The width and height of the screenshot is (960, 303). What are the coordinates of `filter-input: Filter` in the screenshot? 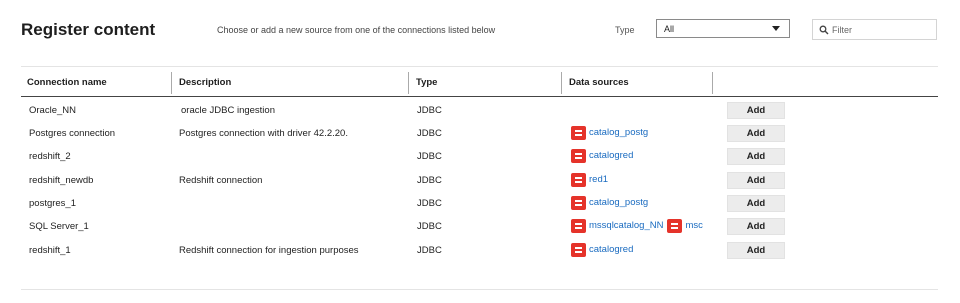 It's located at (874, 29).